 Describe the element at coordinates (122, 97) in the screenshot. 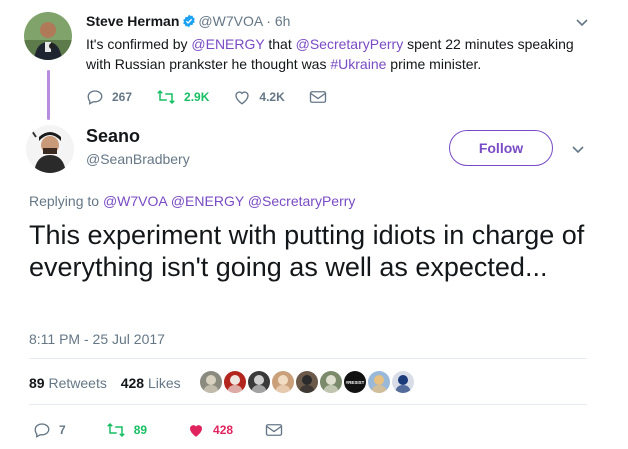

I see `reply-count: 267` at that location.